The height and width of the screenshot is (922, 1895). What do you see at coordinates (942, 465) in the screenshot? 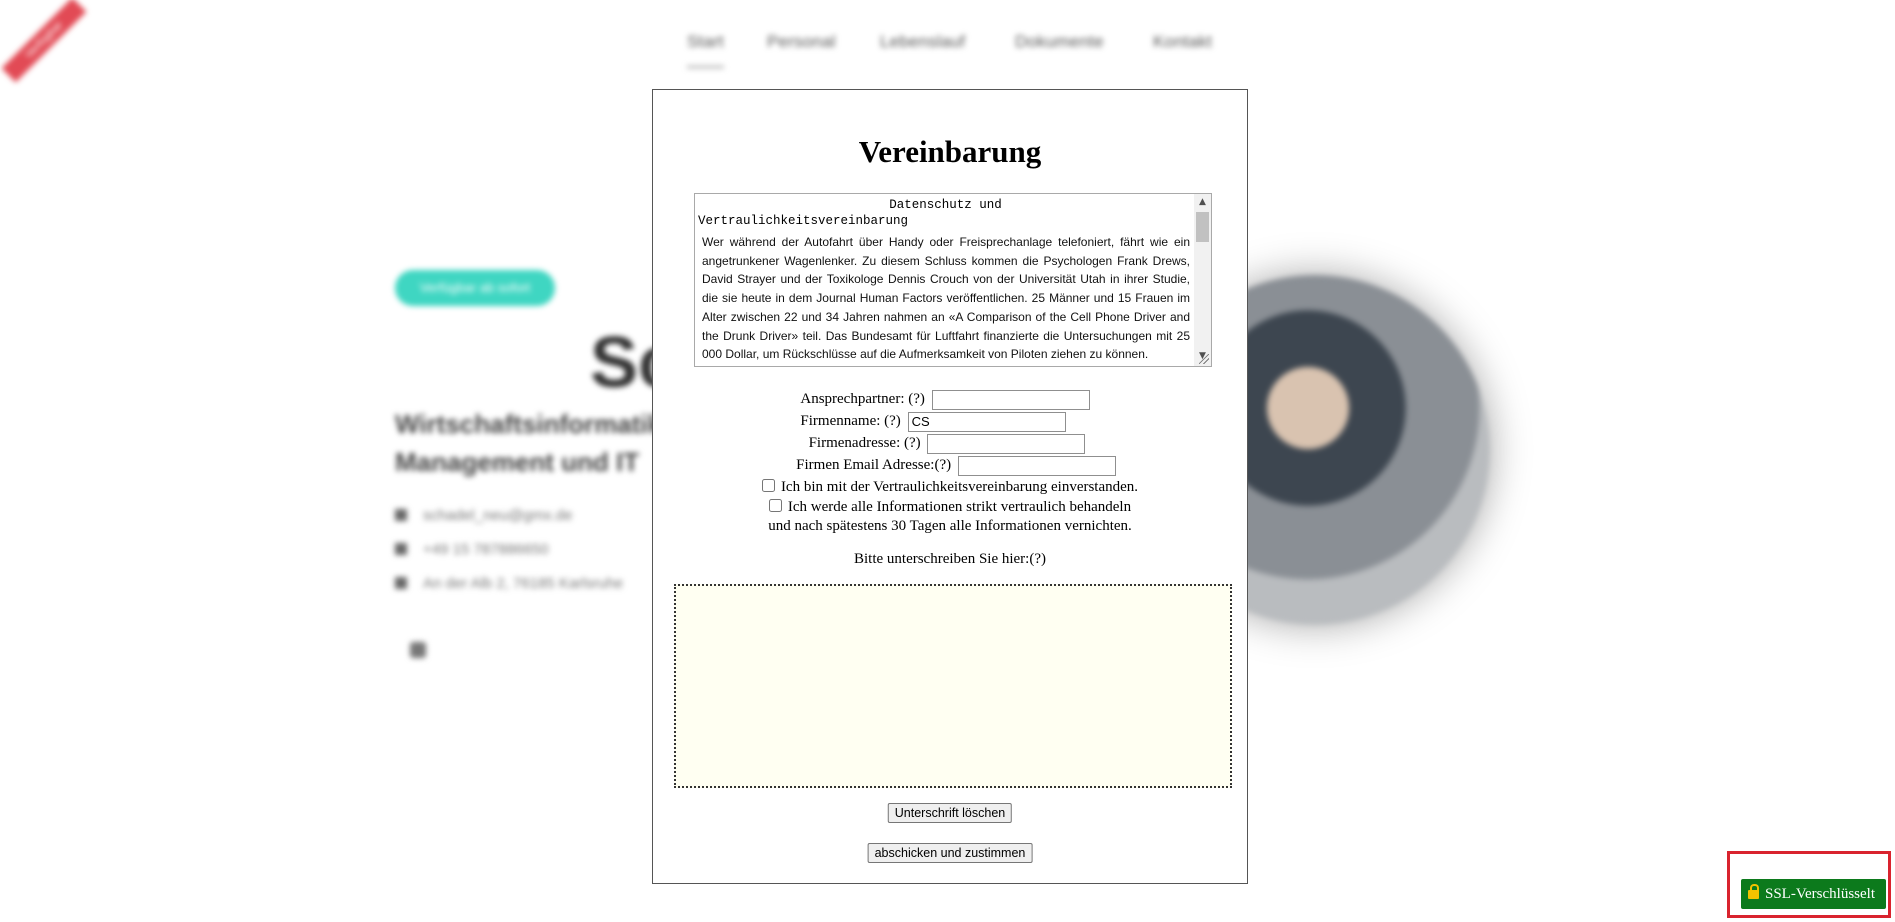
I see `email-help-icon: (?)` at bounding box center [942, 465].